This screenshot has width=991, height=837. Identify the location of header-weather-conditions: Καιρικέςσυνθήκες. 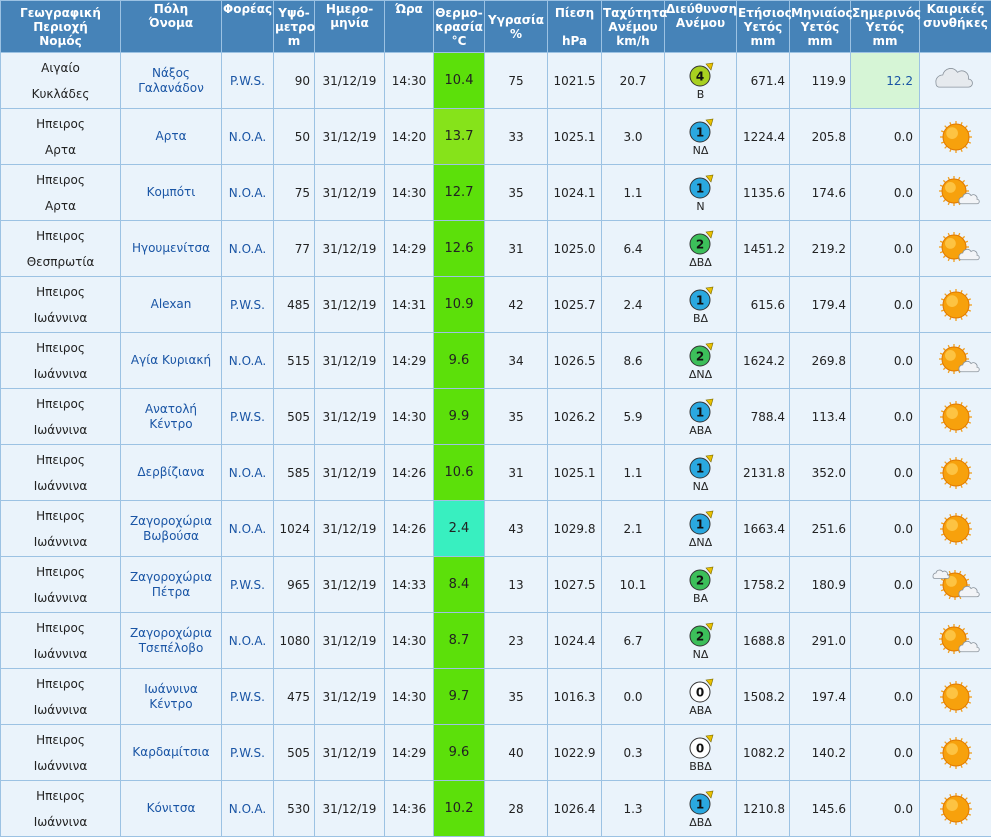
(955, 27).